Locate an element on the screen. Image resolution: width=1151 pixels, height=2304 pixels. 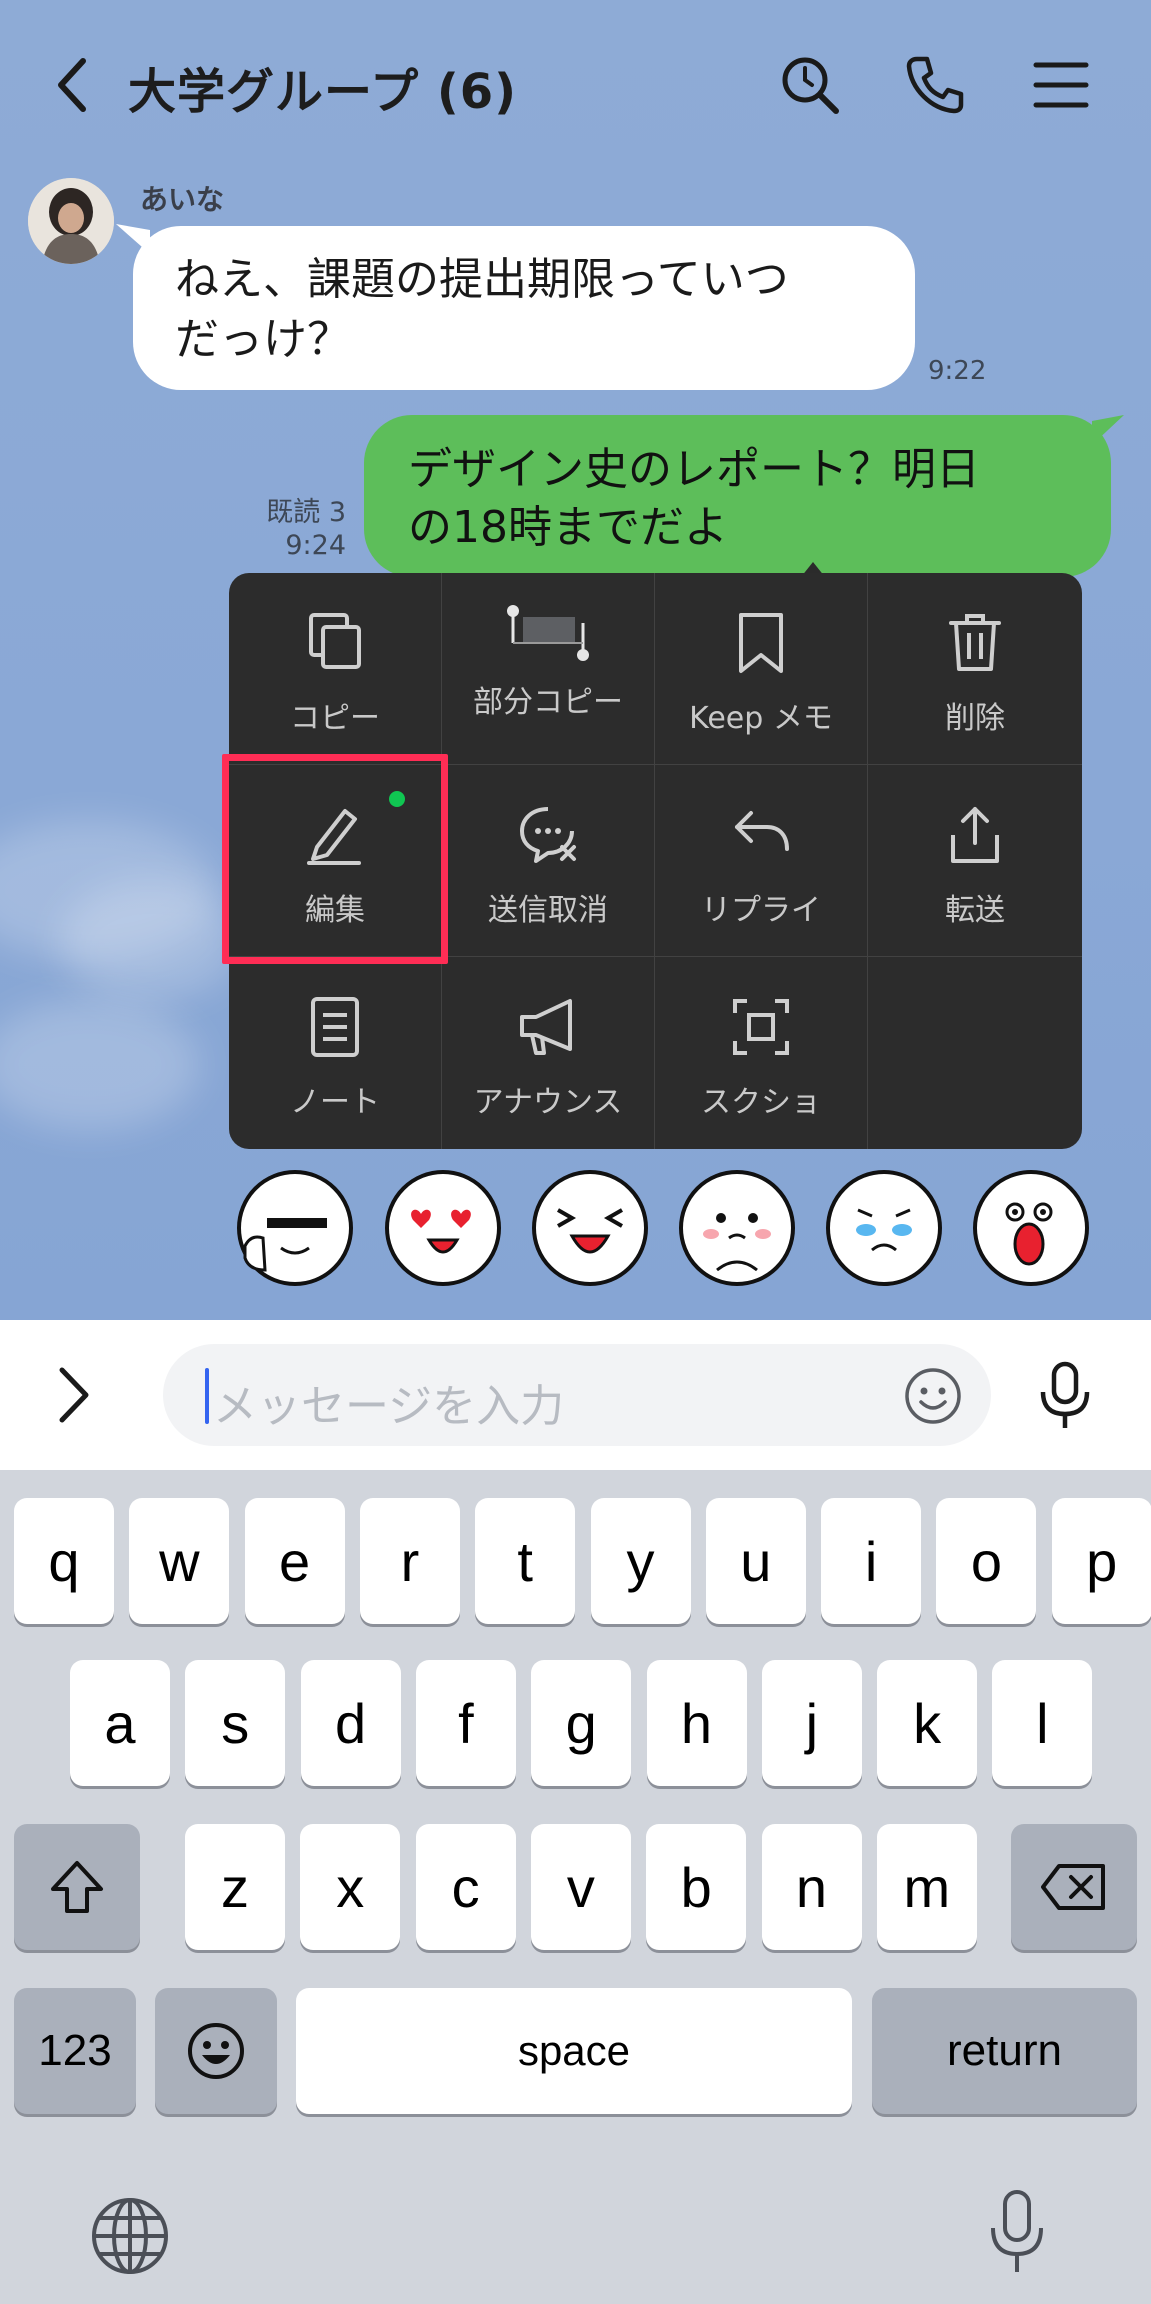
key-s: s is located at coordinates (235, 1723).